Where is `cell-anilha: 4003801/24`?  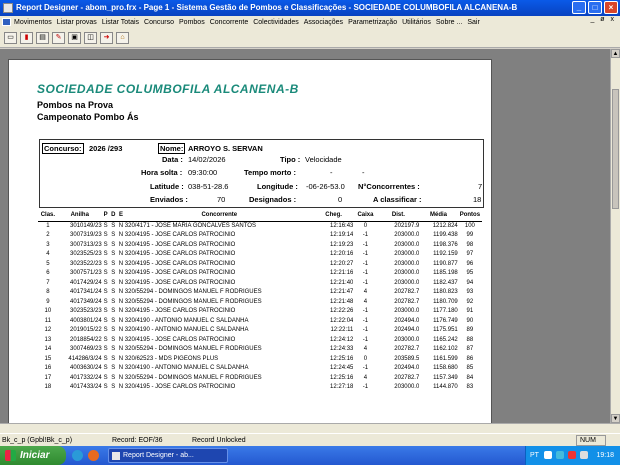
cell-anilha: 4003801/24 is located at coordinates (86, 320).